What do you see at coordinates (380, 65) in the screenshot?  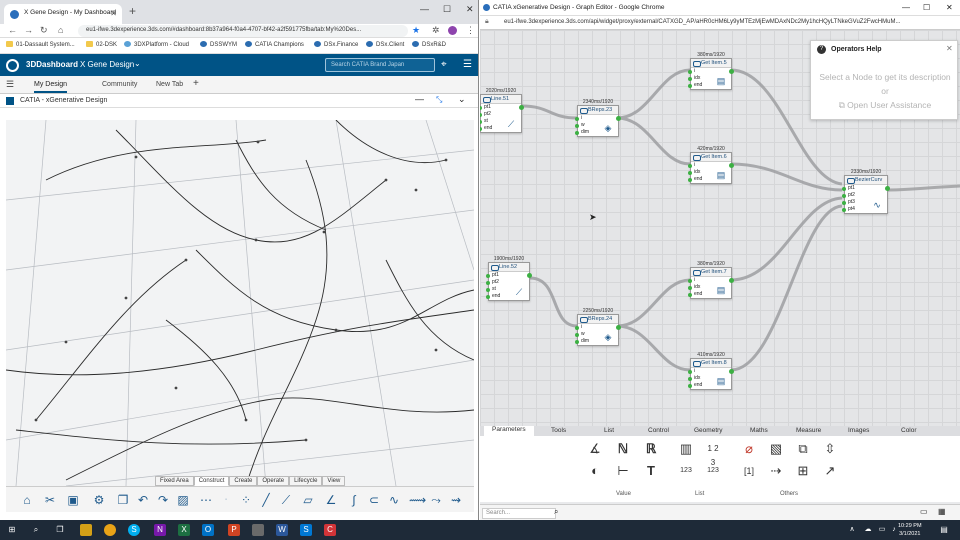 I see `search-input: Search CATIA Brand Japan` at bounding box center [380, 65].